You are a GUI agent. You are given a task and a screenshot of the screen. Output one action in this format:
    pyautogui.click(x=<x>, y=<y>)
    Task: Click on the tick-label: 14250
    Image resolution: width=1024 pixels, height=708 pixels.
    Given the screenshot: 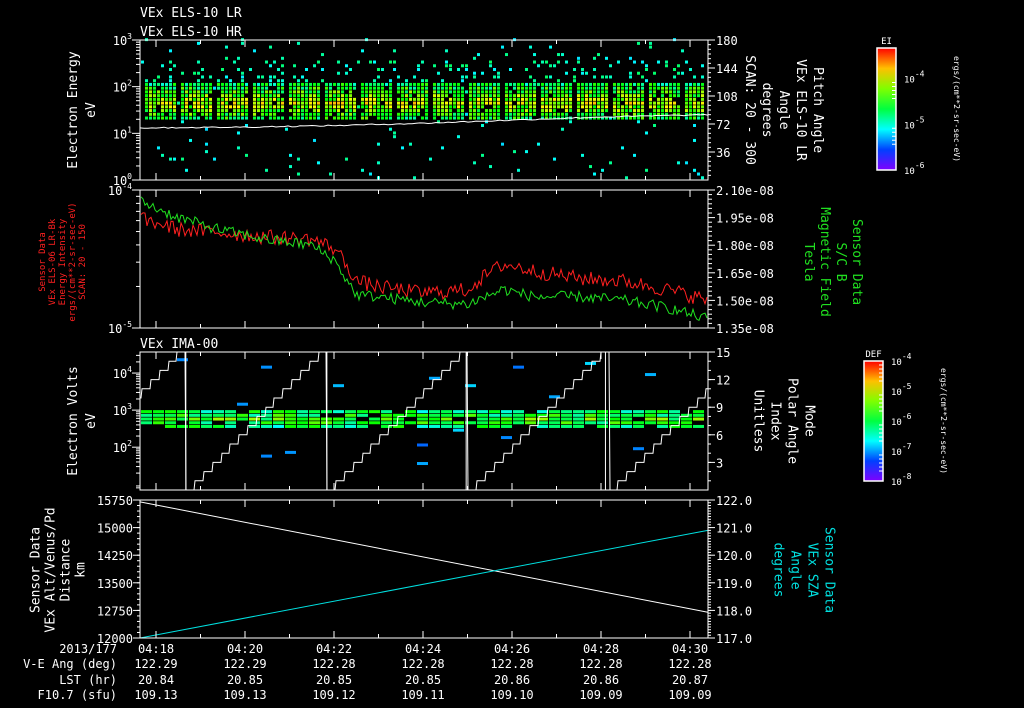 What is the action you would take?
    pyautogui.click(x=115, y=556)
    